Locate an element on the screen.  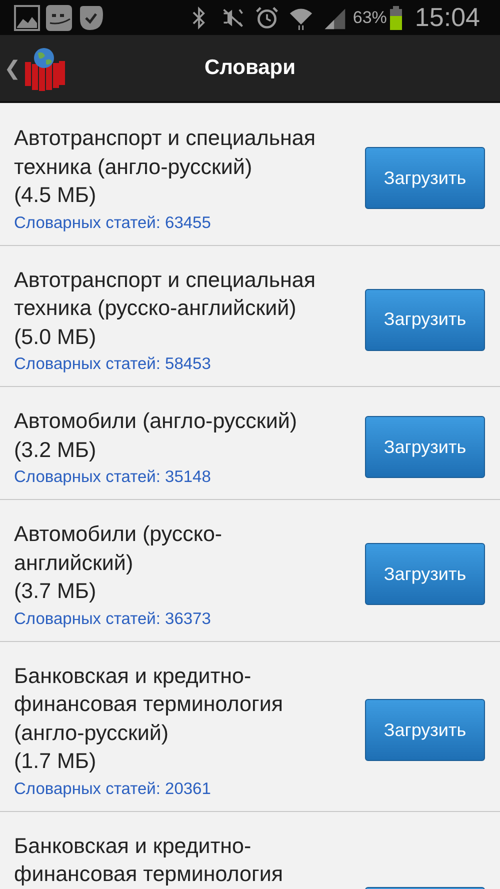
image-icon is located at coordinates (27, 17).